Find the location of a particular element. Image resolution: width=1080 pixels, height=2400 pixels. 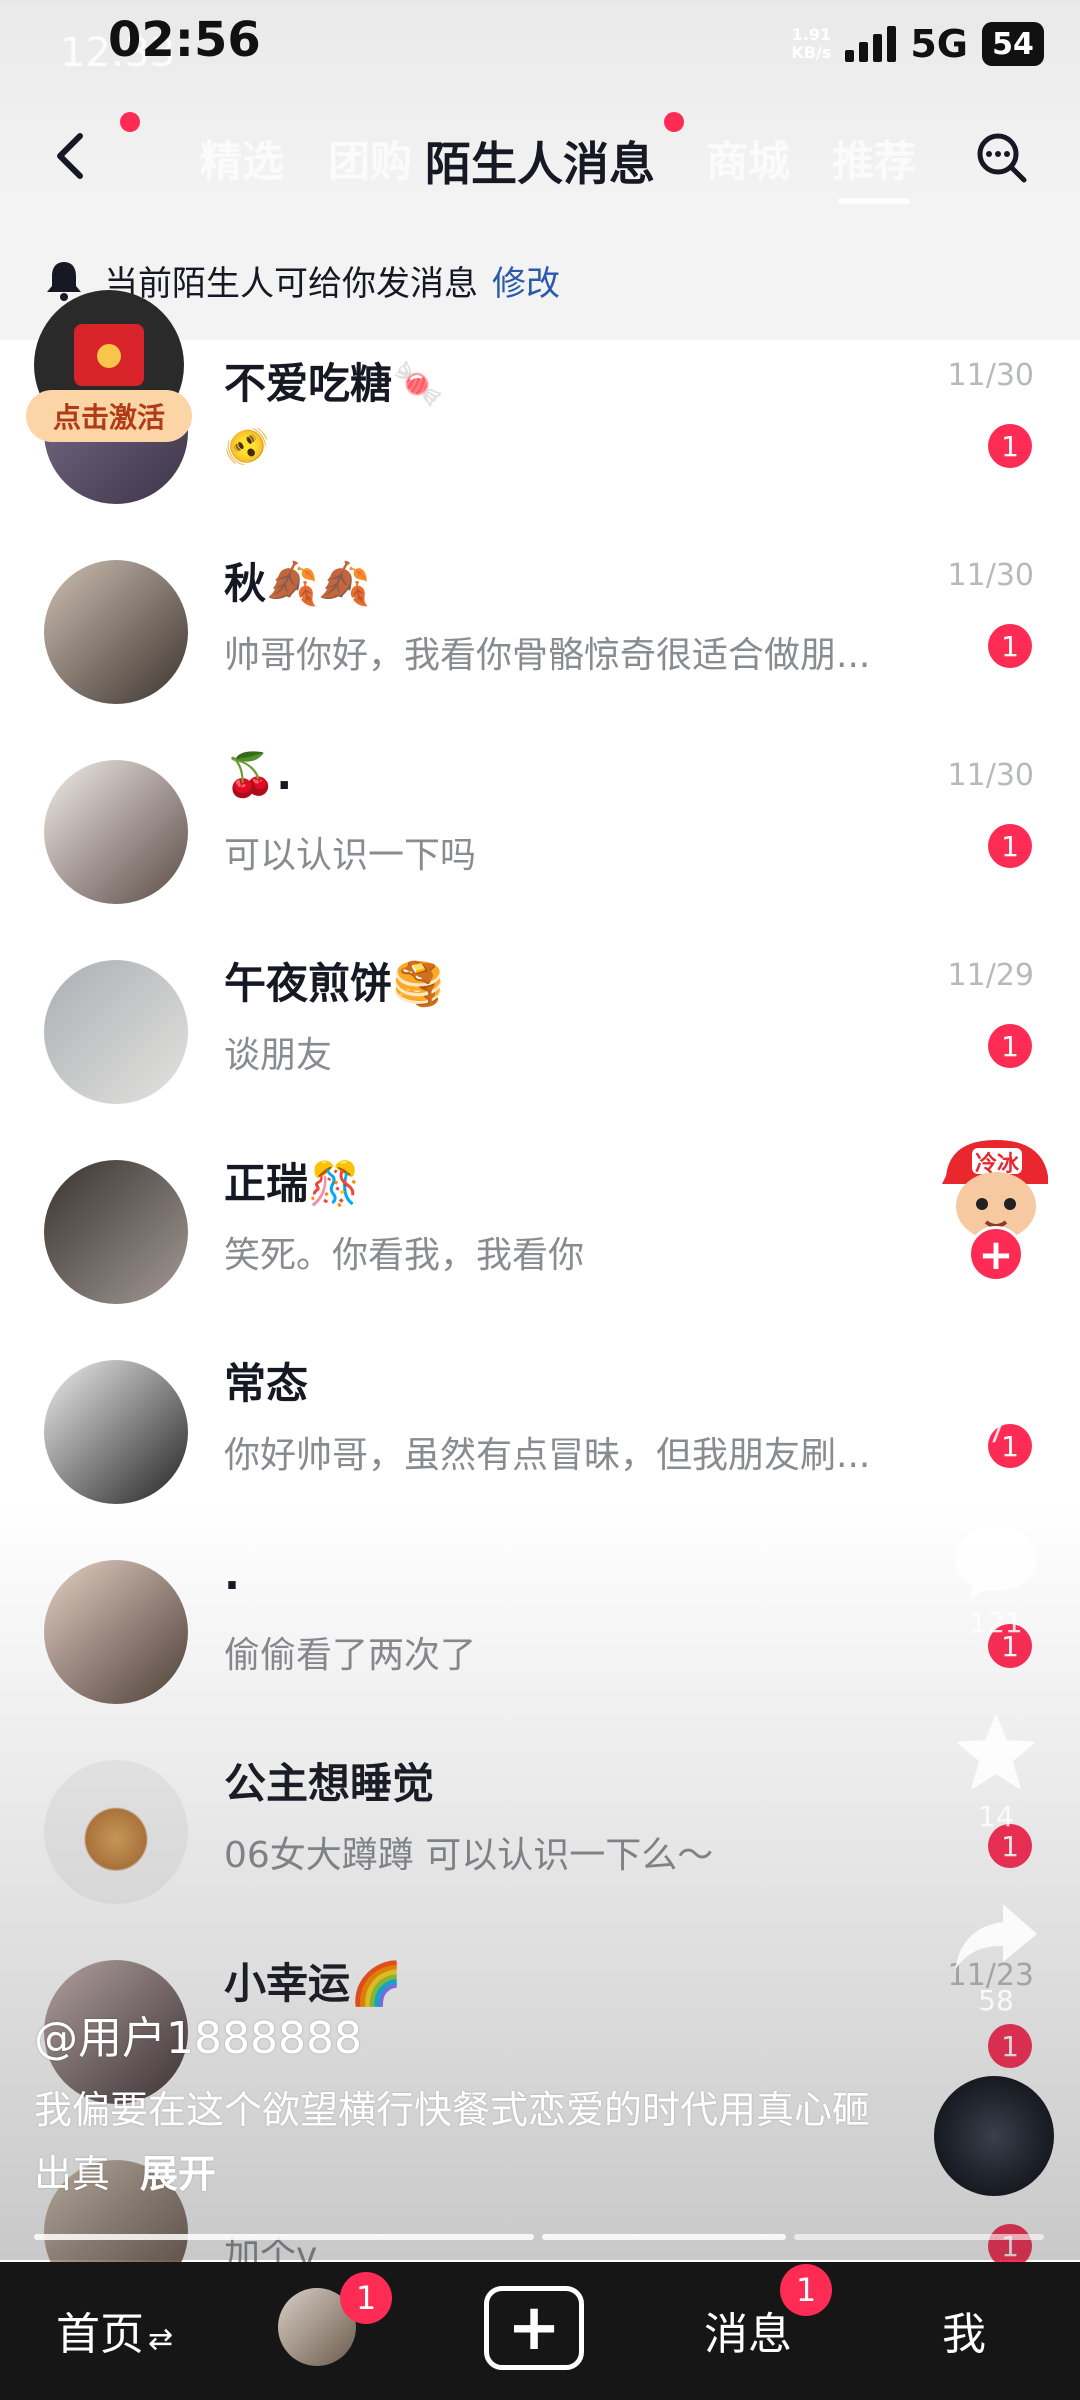

message-preview: 偷偷看了两次了 is located at coordinates (350, 1655).